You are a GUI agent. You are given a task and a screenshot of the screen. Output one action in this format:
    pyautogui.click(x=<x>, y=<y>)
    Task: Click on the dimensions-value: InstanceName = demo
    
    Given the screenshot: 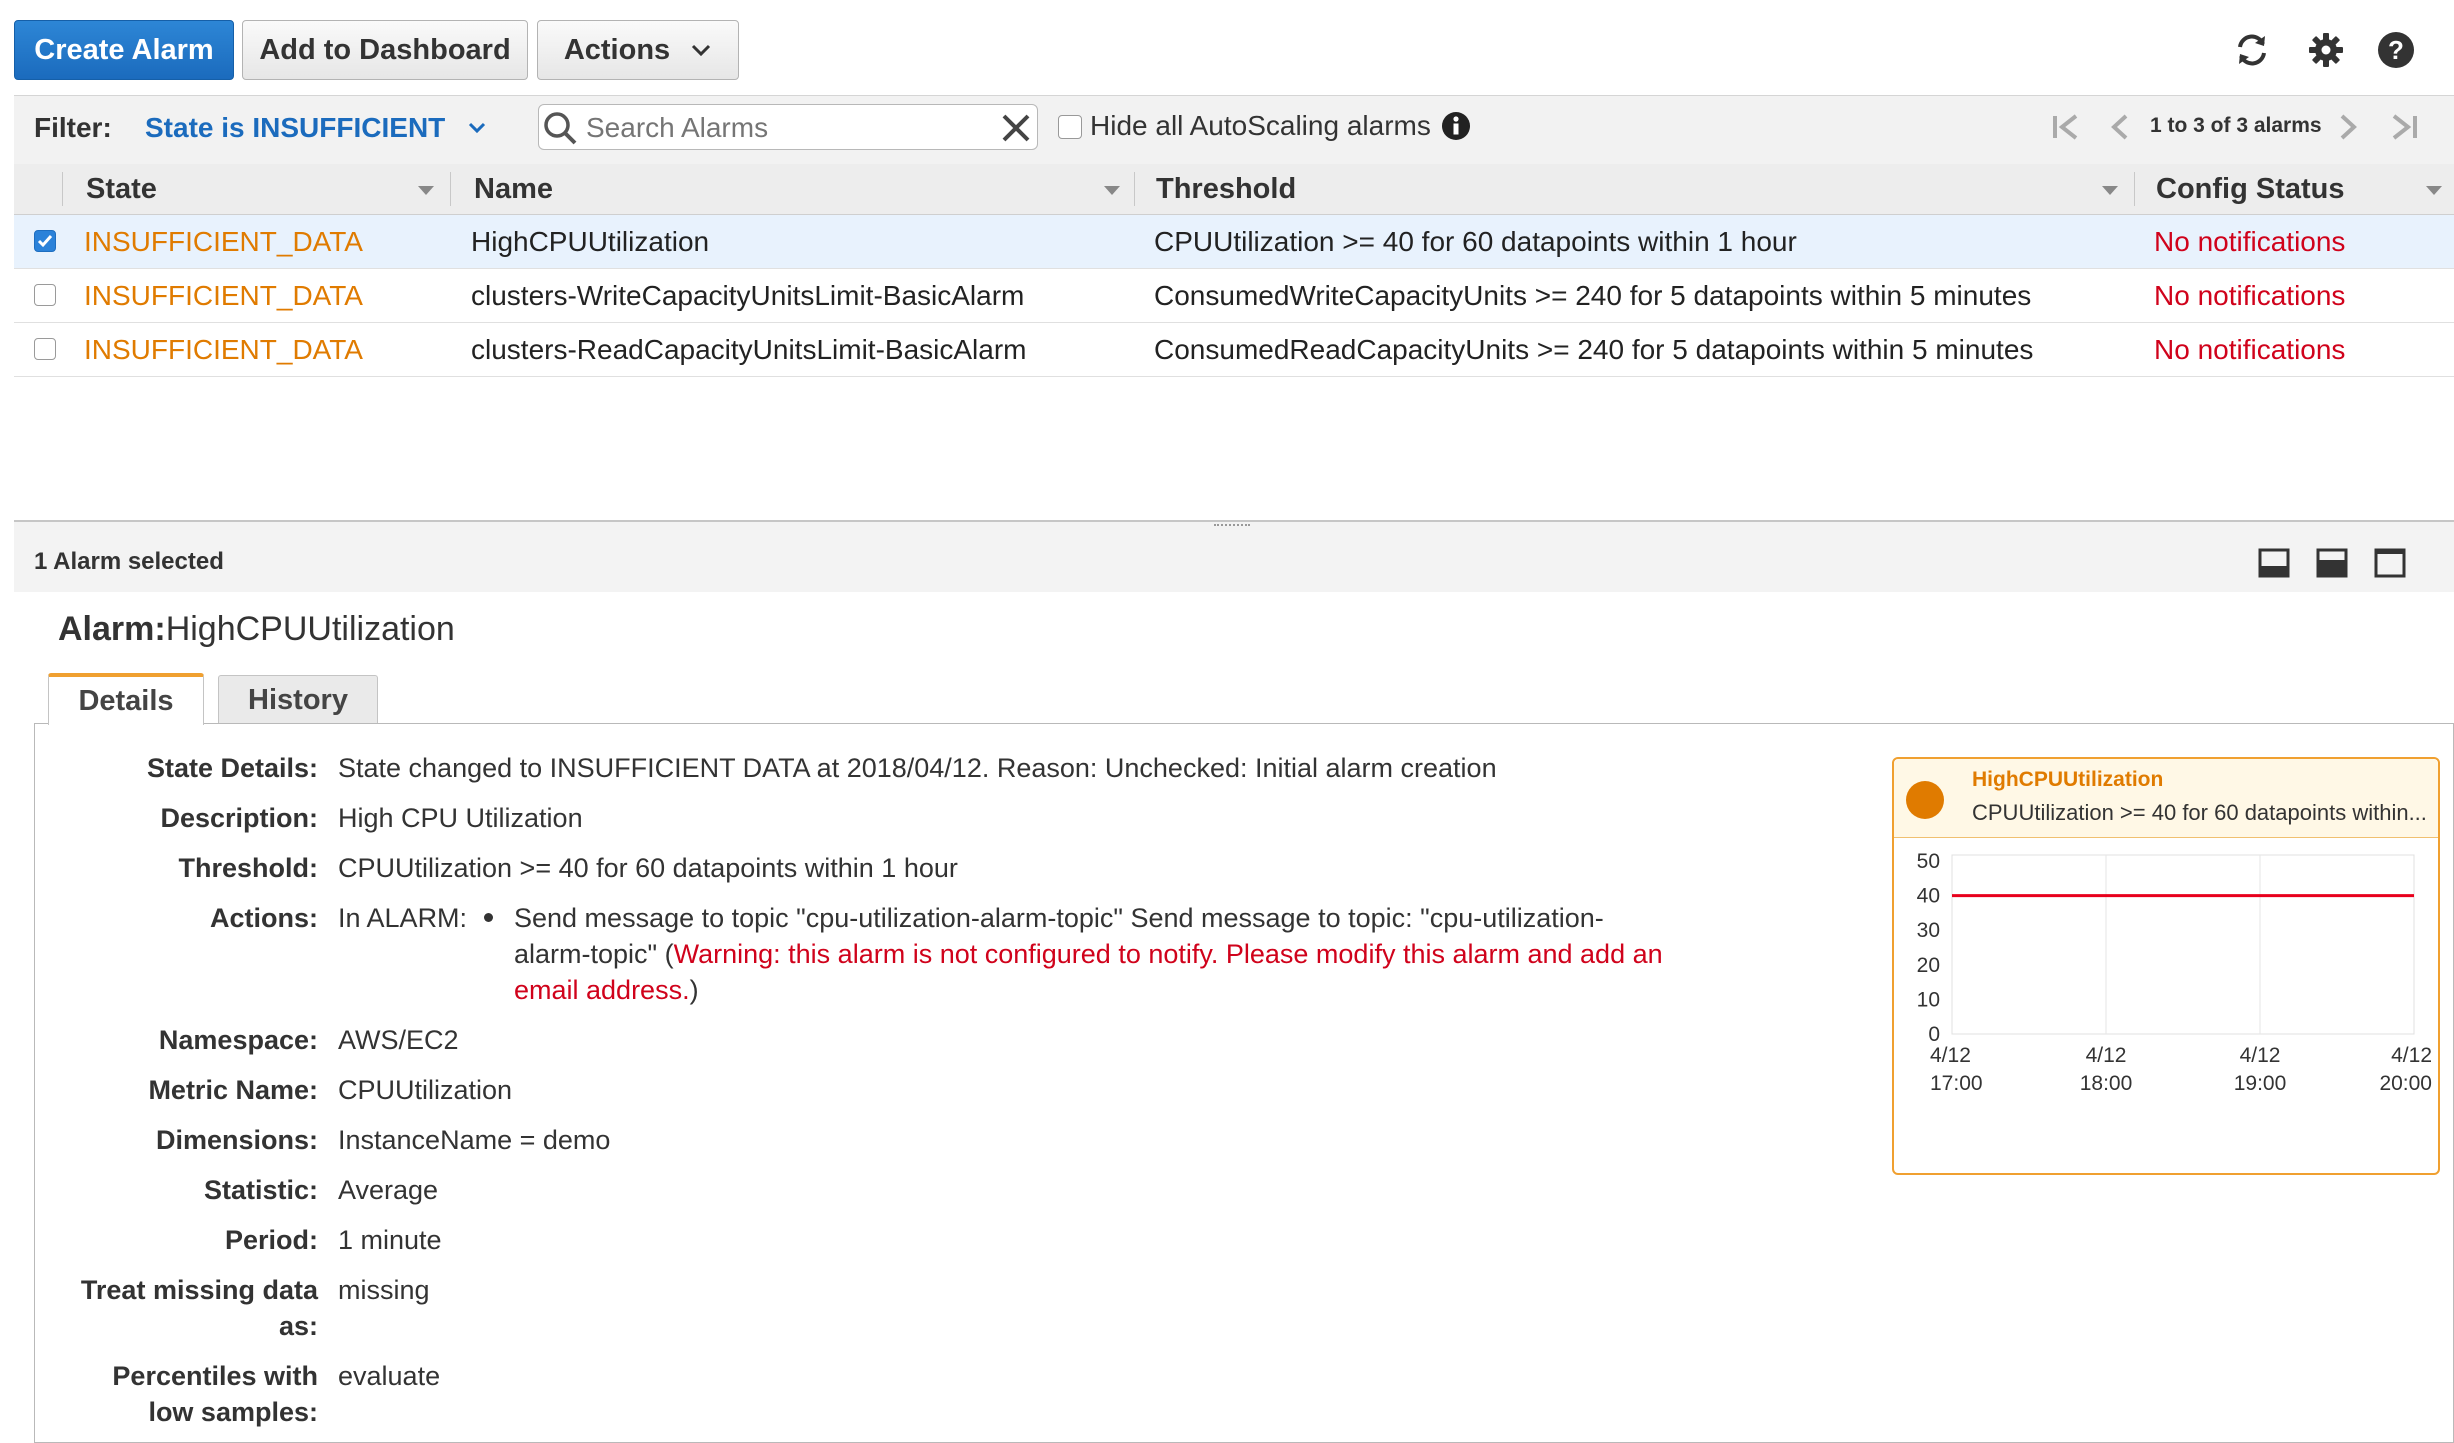 What is the action you would take?
    pyautogui.click(x=474, y=1140)
    